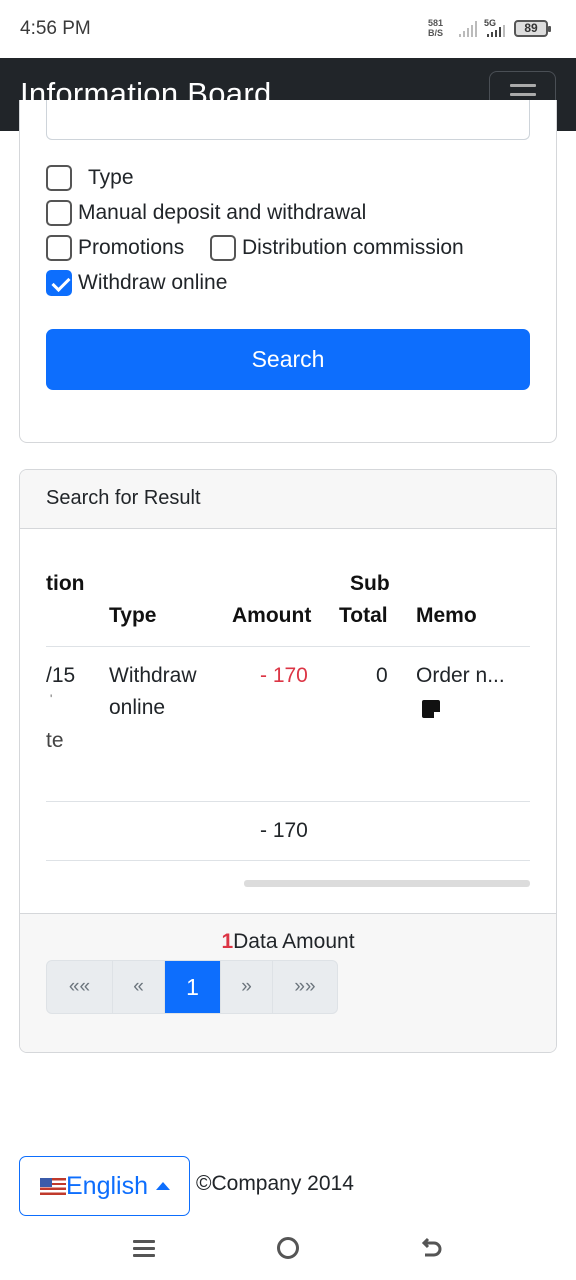 The width and height of the screenshot is (576, 1280). I want to click on date-input, so click(288, 120).